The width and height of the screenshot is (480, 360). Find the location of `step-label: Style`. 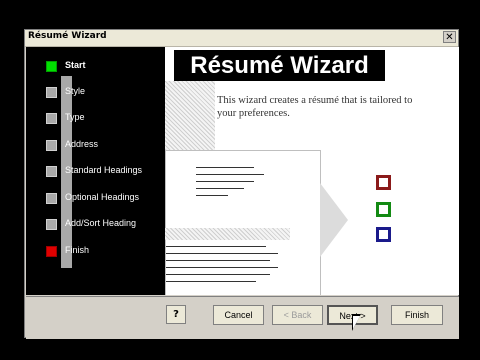

step-label: Style is located at coordinates (75, 91).